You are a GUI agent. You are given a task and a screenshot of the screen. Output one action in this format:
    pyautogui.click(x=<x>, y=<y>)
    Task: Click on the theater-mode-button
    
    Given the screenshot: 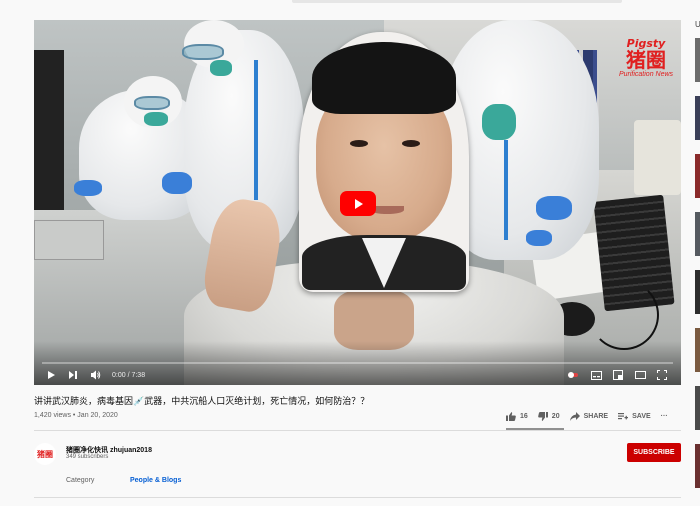 What is the action you would take?
    pyautogui.click(x=640, y=375)
    